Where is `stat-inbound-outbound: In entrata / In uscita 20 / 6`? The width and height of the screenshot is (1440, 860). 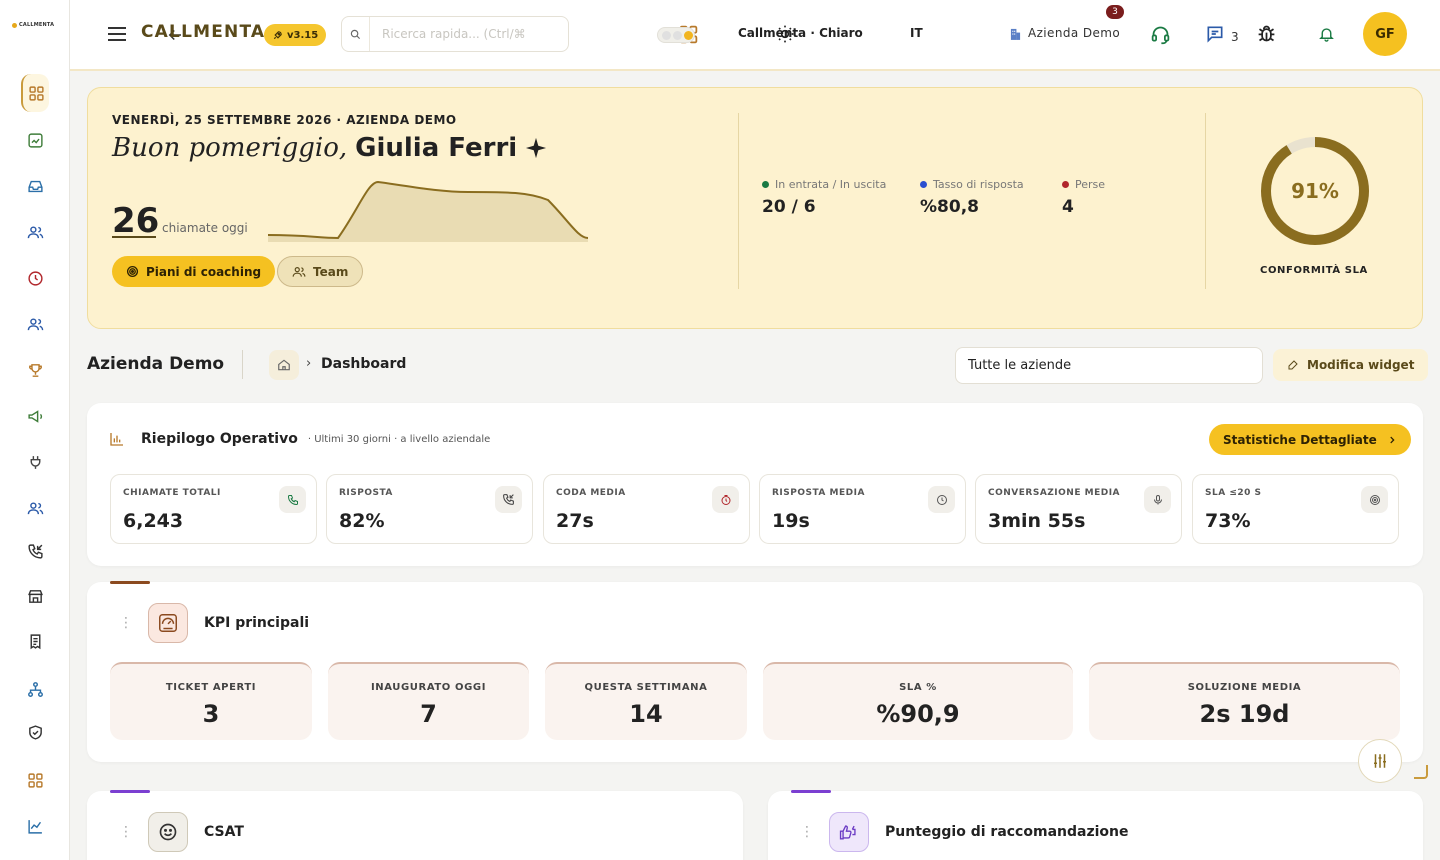 stat-inbound-outbound: In entrata / In uscita 20 / 6 is located at coordinates (824, 197).